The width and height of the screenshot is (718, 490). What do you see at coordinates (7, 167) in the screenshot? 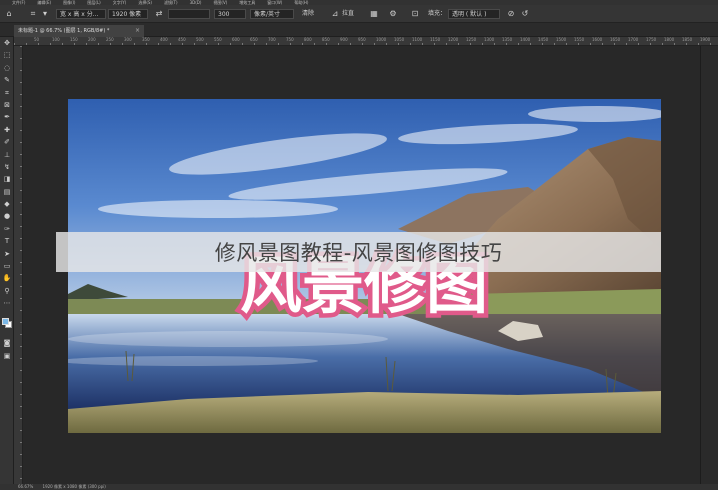
I see `history-brush-tool-icon: ↯` at bounding box center [7, 167].